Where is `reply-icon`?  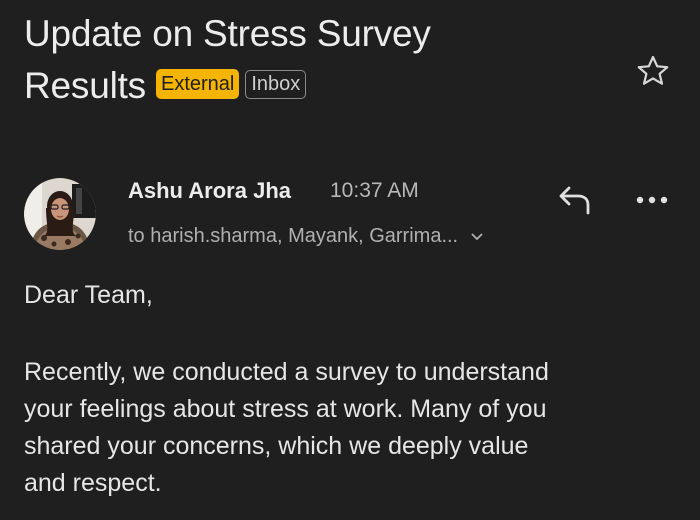
reply-icon is located at coordinates (574, 200).